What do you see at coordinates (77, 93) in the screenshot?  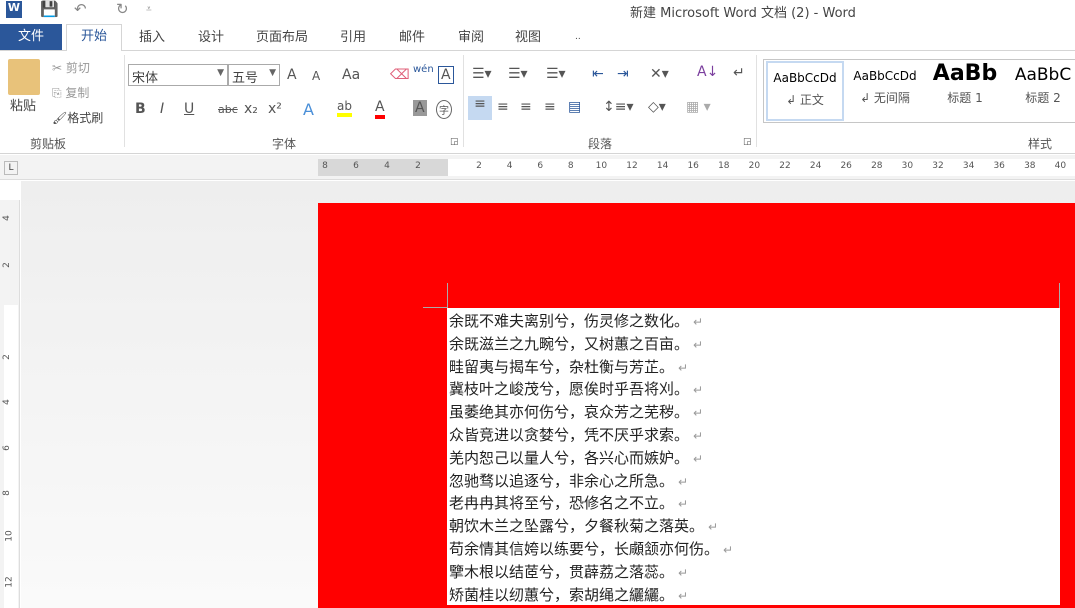 I see `copy-label: 复制` at bounding box center [77, 93].